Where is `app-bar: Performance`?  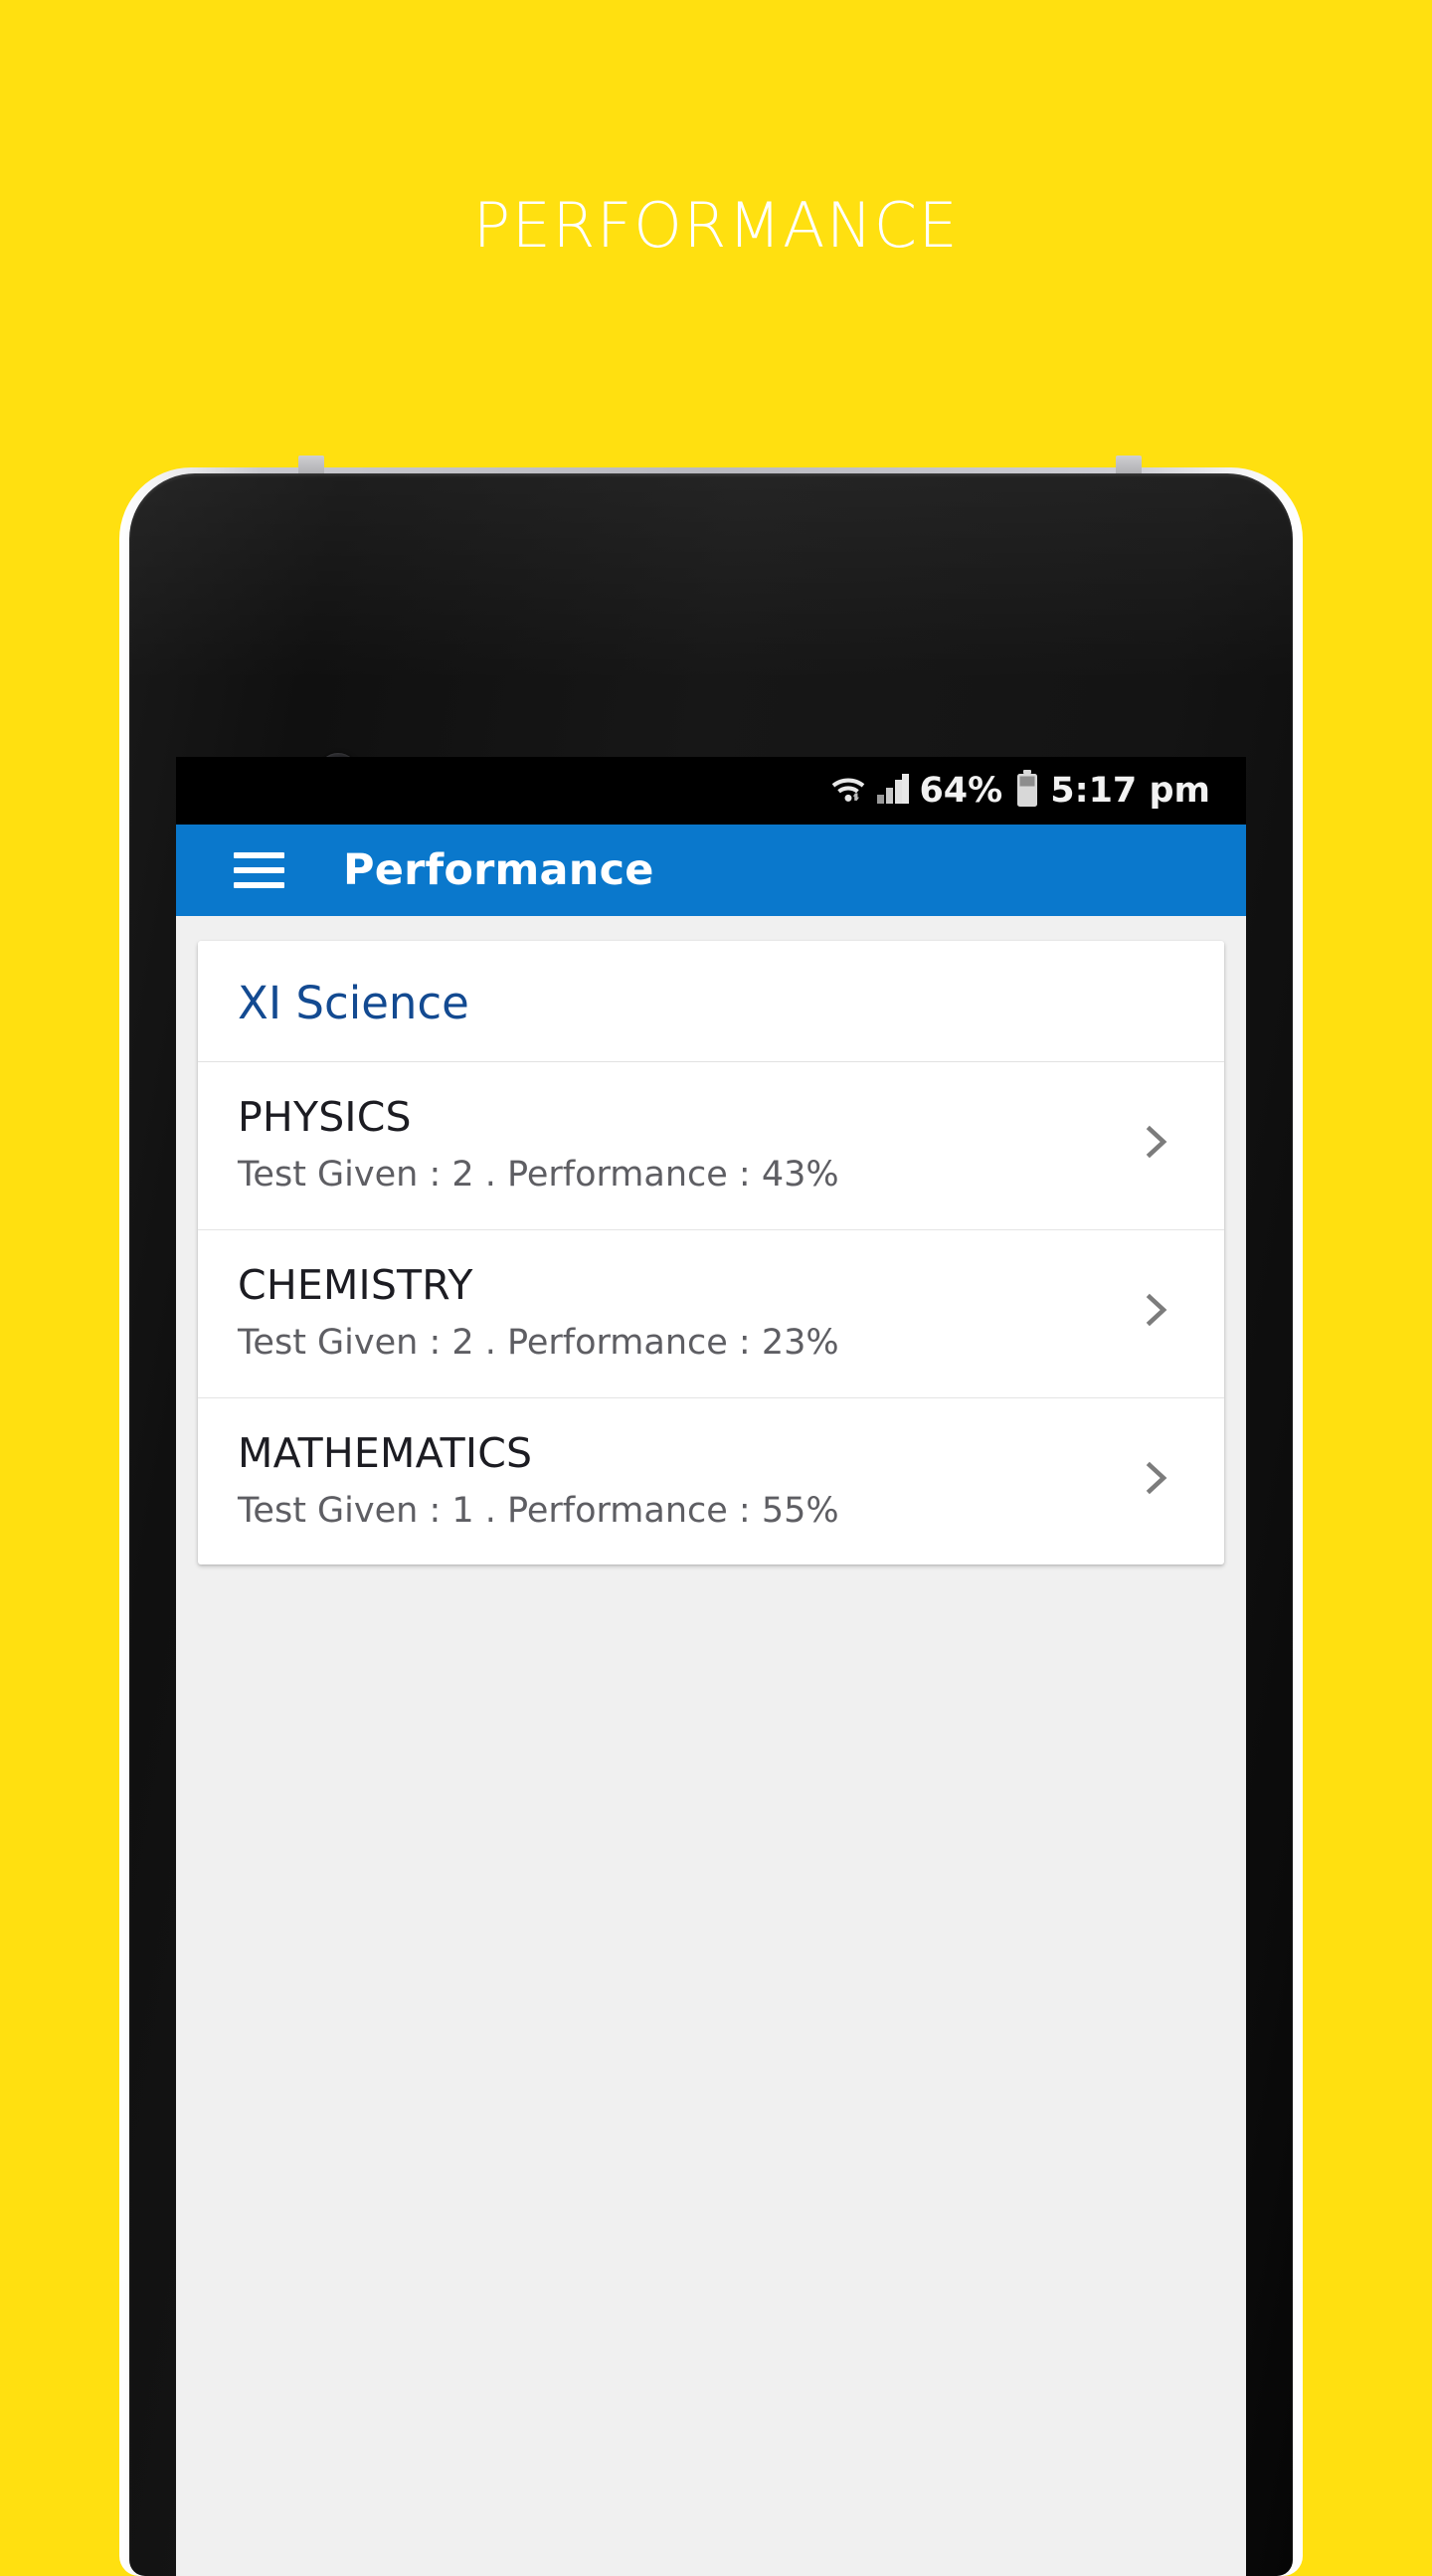 app-bar: Performance is located at coordinates (711, 870).